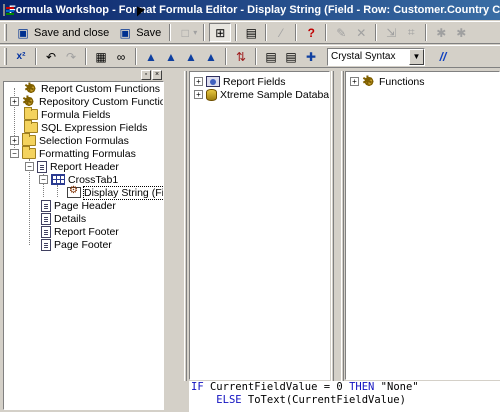 The width and height of the screenshot is (500, 412). I want to click on tree-item-report-footer: Report Footer, so click(80, 231).